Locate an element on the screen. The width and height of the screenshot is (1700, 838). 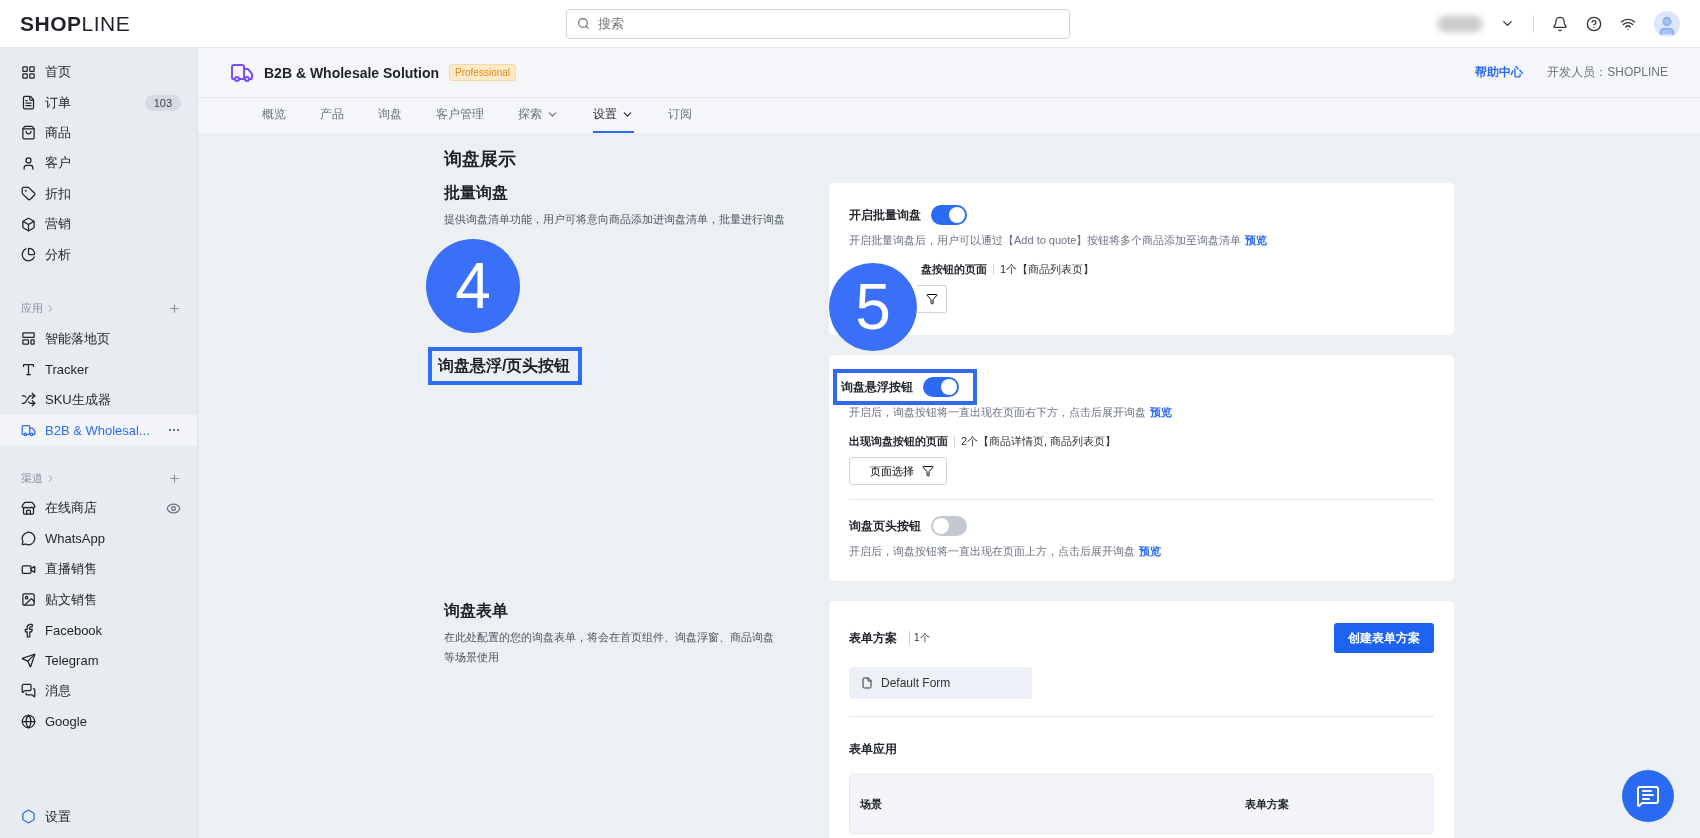
avatar is located at coordinates (1667, 23).